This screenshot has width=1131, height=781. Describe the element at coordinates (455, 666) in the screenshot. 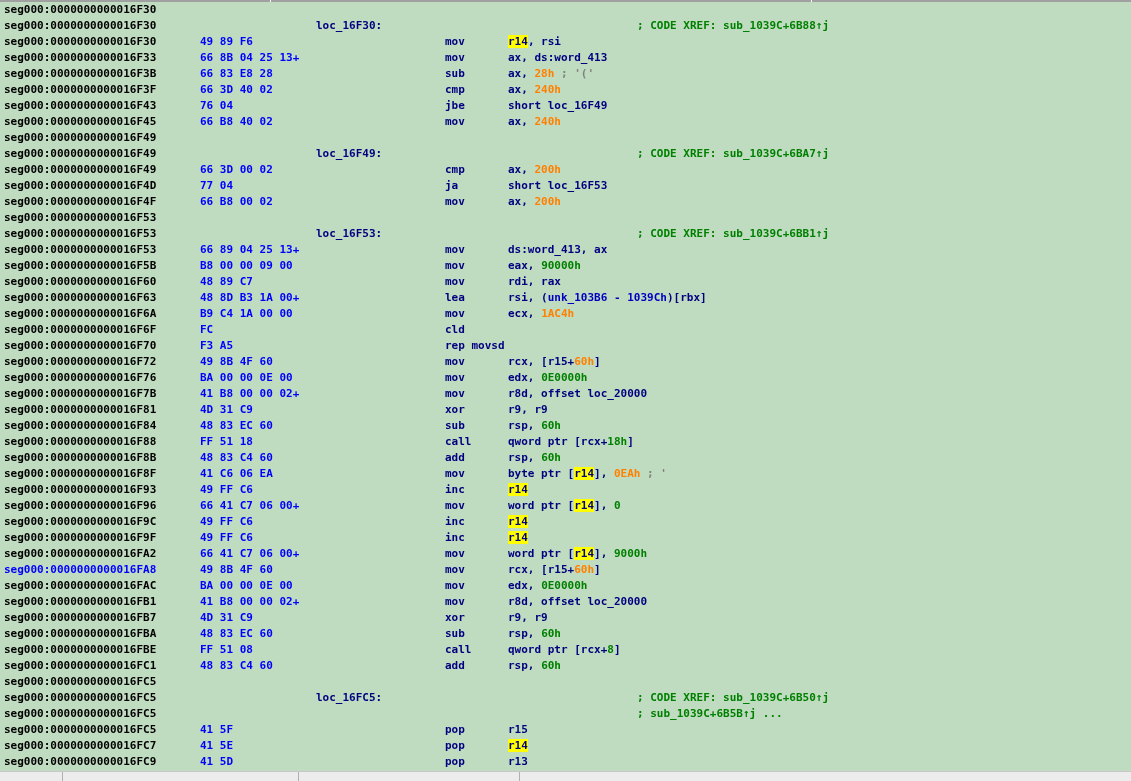

I see `mnemonic: add` at that location.